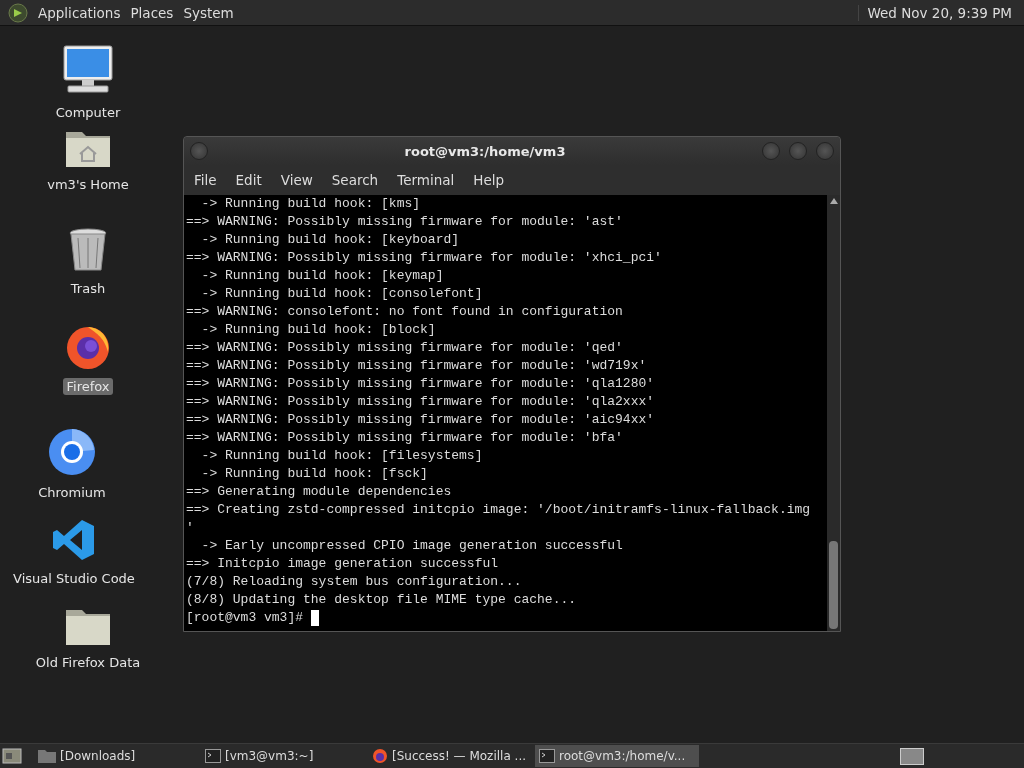  What do you see at coordinates (420, 384) in the screenshot?
I see `terminal-line: ==> WARNING: Possibly missing firmware for module: 'qla1280'` at bounding box center [420, 384].